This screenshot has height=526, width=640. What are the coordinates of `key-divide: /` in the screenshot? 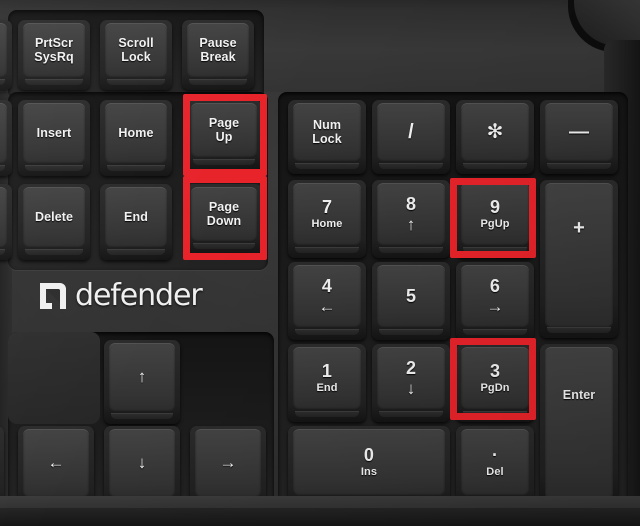 It's located at (411, 137).